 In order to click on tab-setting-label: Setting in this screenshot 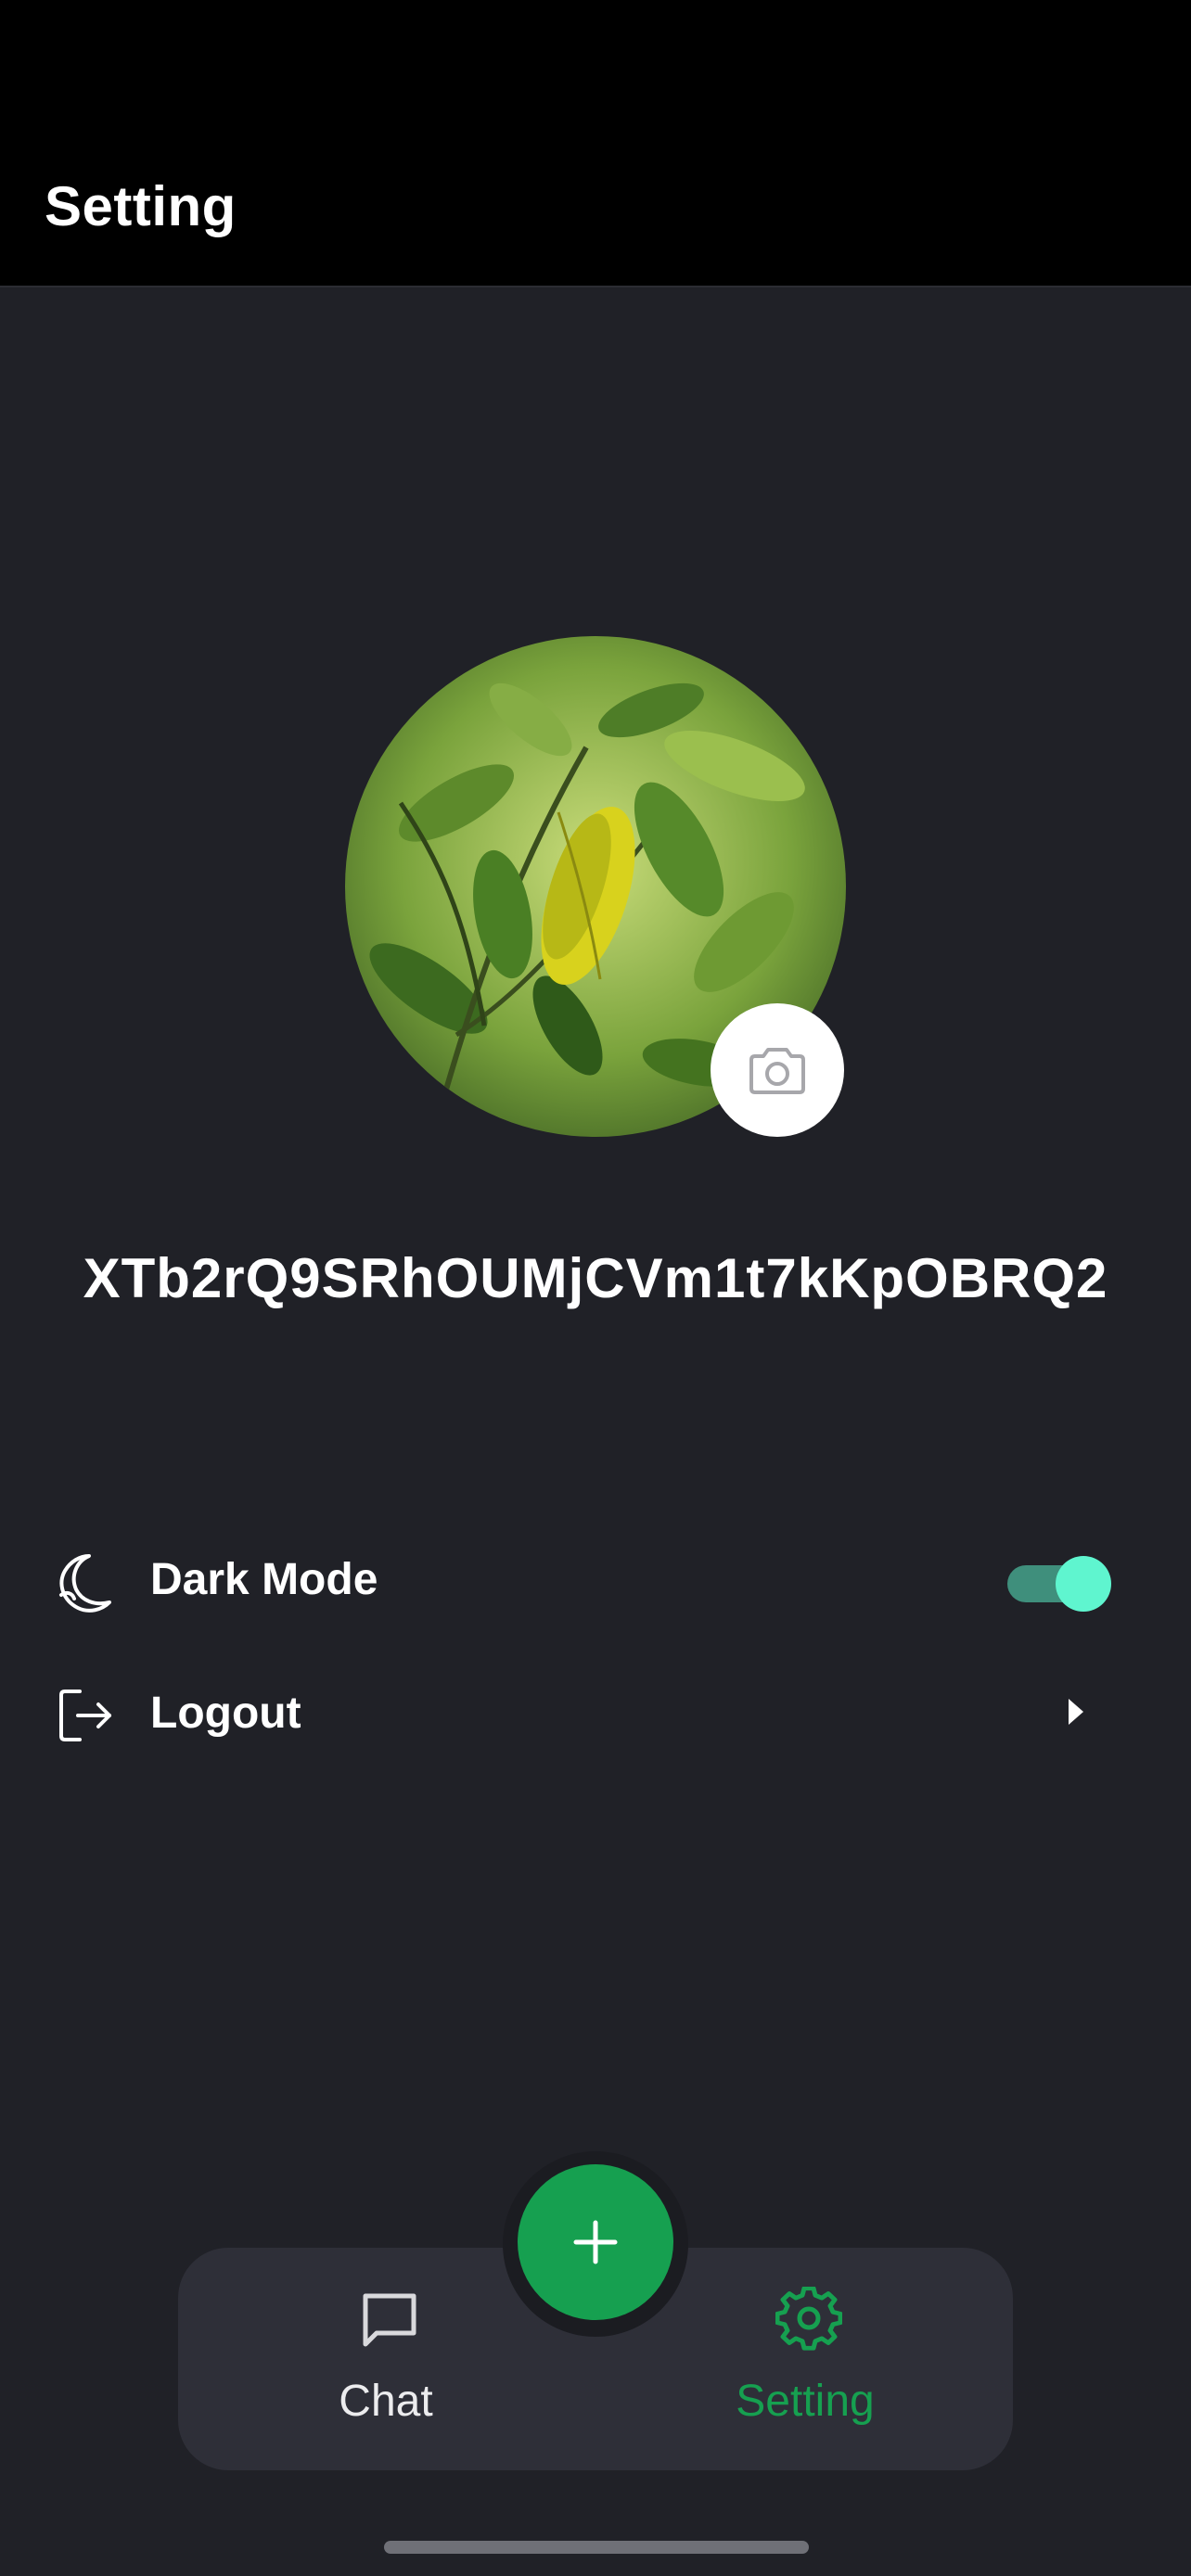, I will do `click(805, 2401)`.